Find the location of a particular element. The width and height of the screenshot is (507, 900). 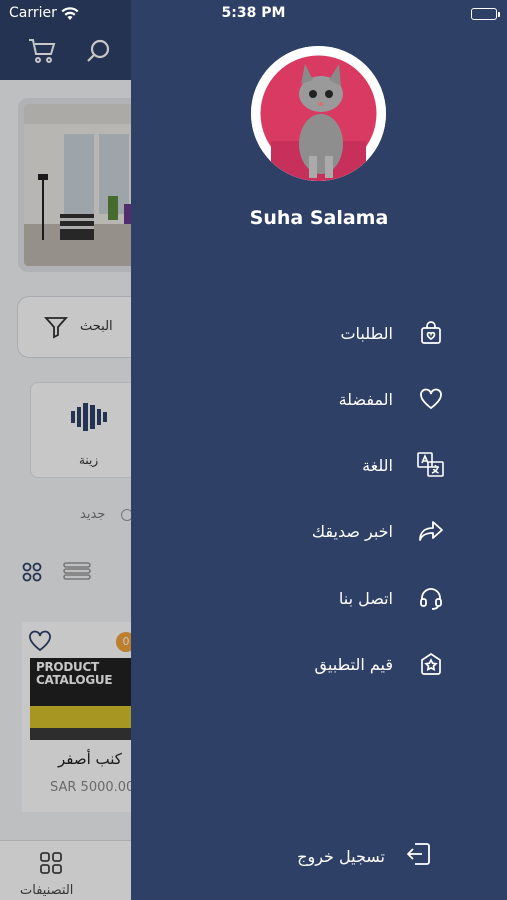

menu-item-favorites: المفضلة is located at coordinates (392, 399).